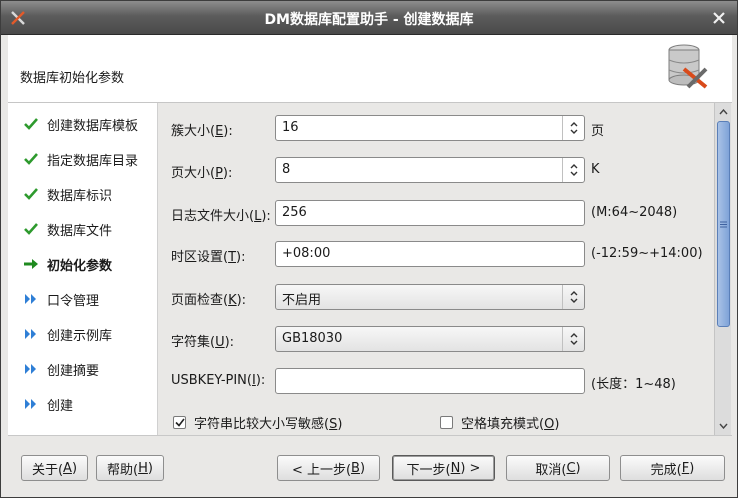 This screenshot has height=498, width=738. Describe the element at coordinates (130, 468) in the screenshot. I see `help-button: 帮助(H)` at that location.